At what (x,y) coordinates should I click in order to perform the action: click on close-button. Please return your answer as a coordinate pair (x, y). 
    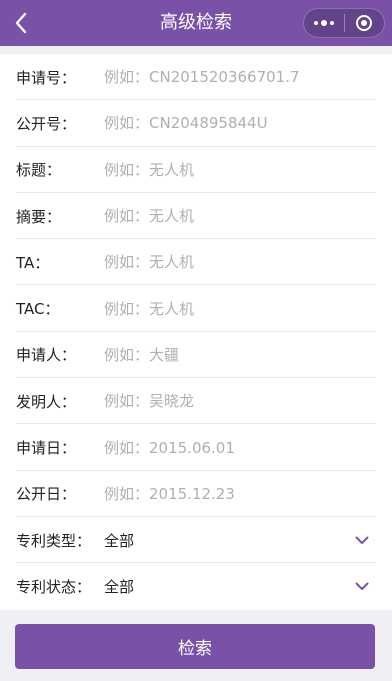
    Looking at the image, I should click on (364, 23).